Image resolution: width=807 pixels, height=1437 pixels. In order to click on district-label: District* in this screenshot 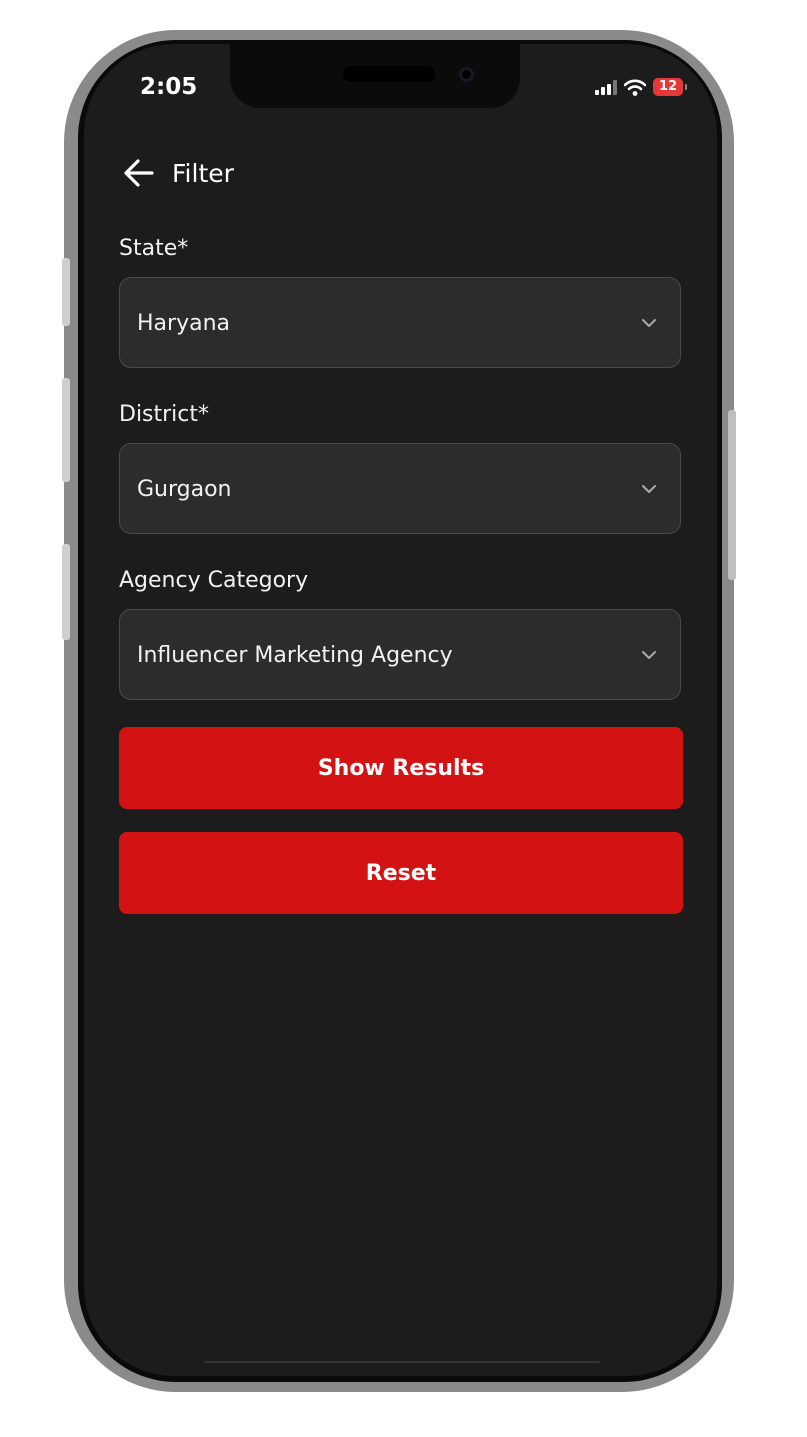, I will do `click(164, 414)`.